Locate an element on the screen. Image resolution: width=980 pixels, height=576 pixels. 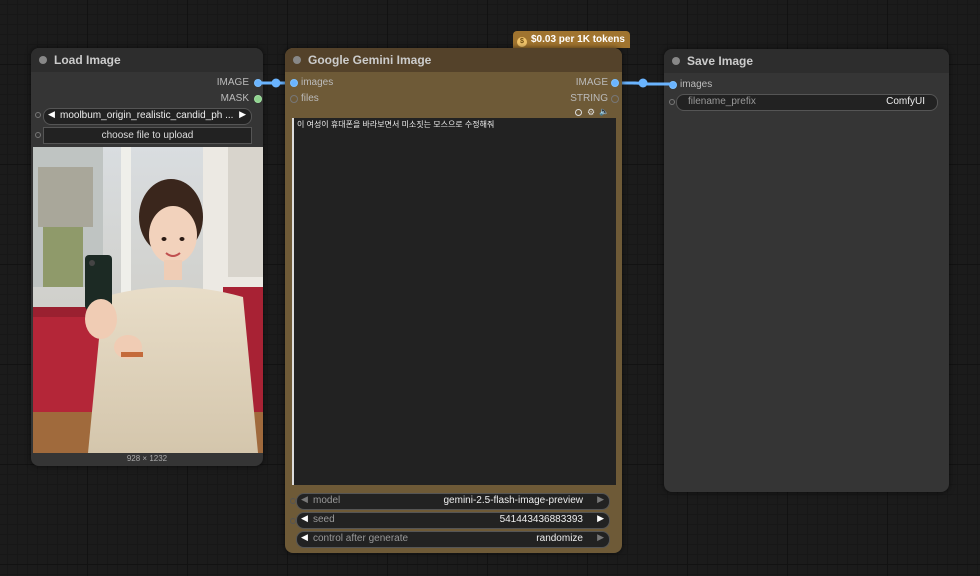
input-files-port is located at coordinates (294, 99).